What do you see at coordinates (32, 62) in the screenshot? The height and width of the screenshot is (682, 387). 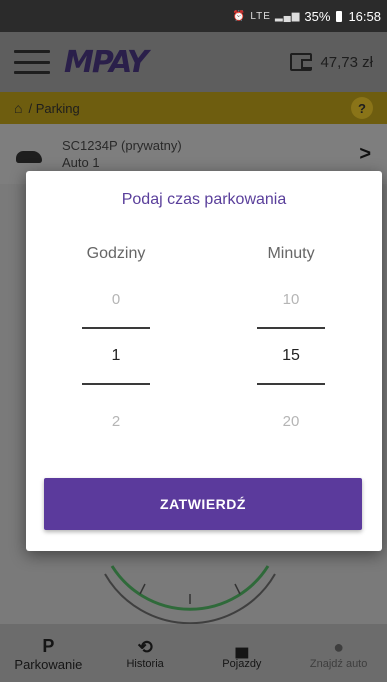 I see `menu-icon` at bounding box center [32, 62].